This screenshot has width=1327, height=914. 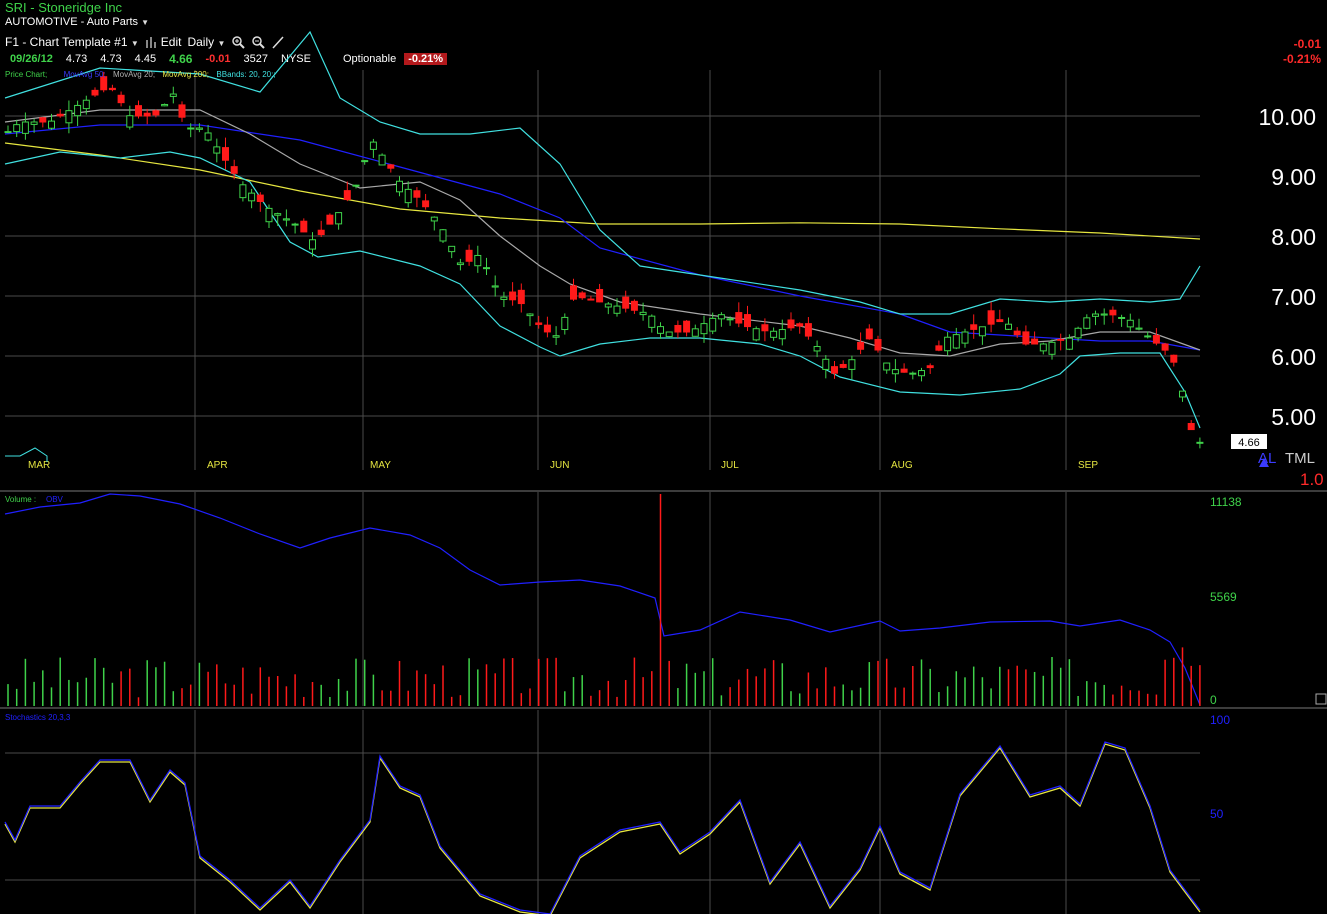 What do you see at coordinates (134, 74) in the screenshot?
I see `legend-item: MovAvg 20;` at bounding box center [134, 74].